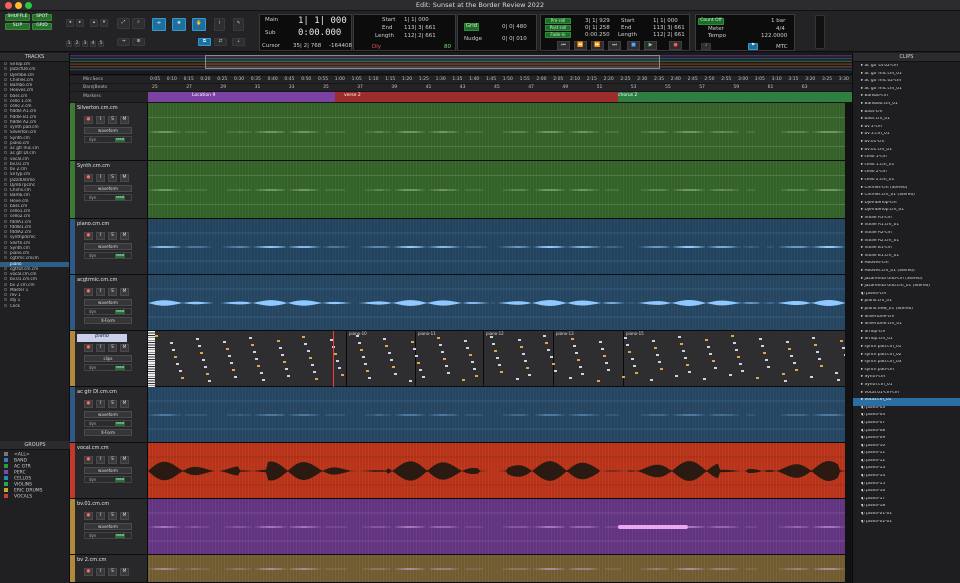 The image size is (960, 583). What do you see at coordinates (906, 129) in the screenshot?
I see `clip-list-item: ▸ bv 2-cm` at bounding box center [906, 129].